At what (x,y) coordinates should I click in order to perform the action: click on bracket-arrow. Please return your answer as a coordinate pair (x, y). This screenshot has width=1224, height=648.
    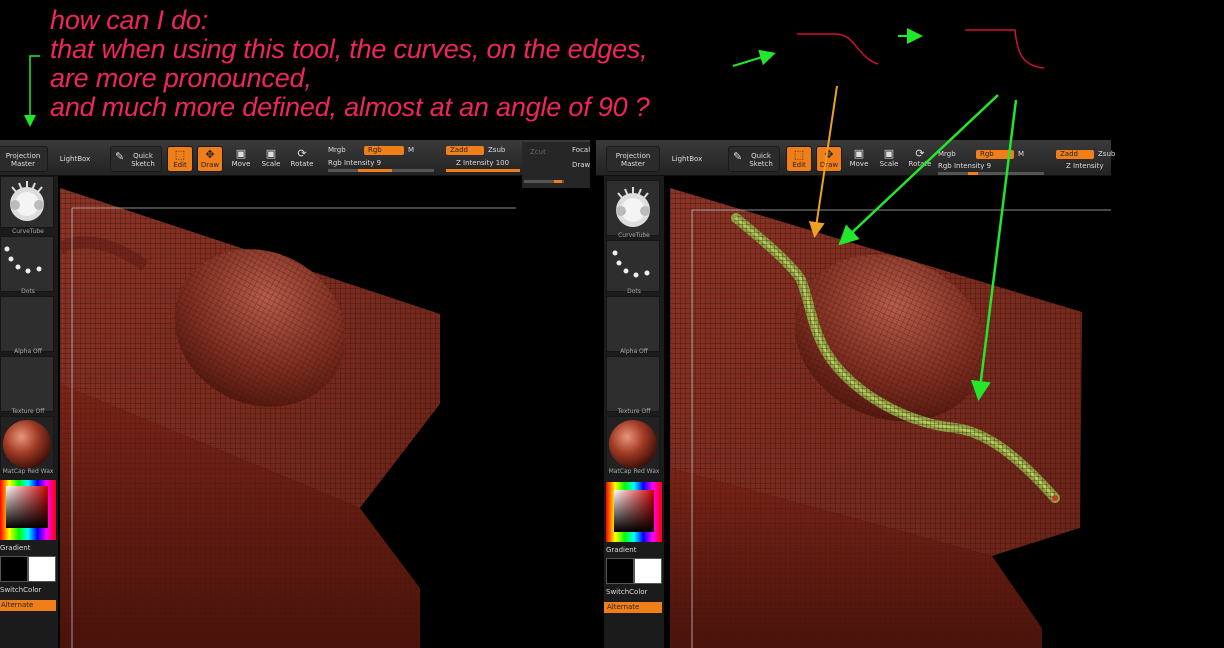
    Looking at the image, I should click on (32, 91).